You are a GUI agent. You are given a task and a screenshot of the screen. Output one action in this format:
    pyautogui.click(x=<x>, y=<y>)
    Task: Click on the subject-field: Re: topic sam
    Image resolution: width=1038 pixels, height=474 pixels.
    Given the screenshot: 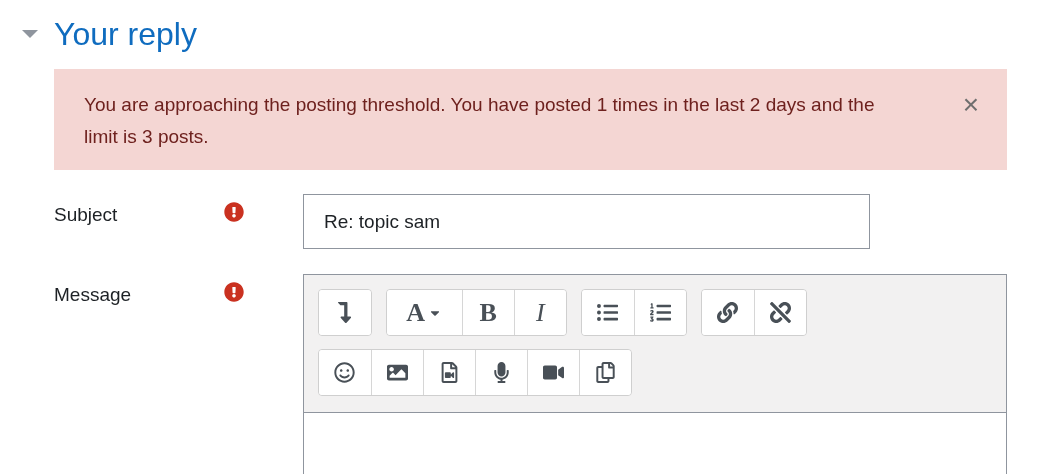 What is the action you would take?
    pyautogui.click(x=586, y=221)
    